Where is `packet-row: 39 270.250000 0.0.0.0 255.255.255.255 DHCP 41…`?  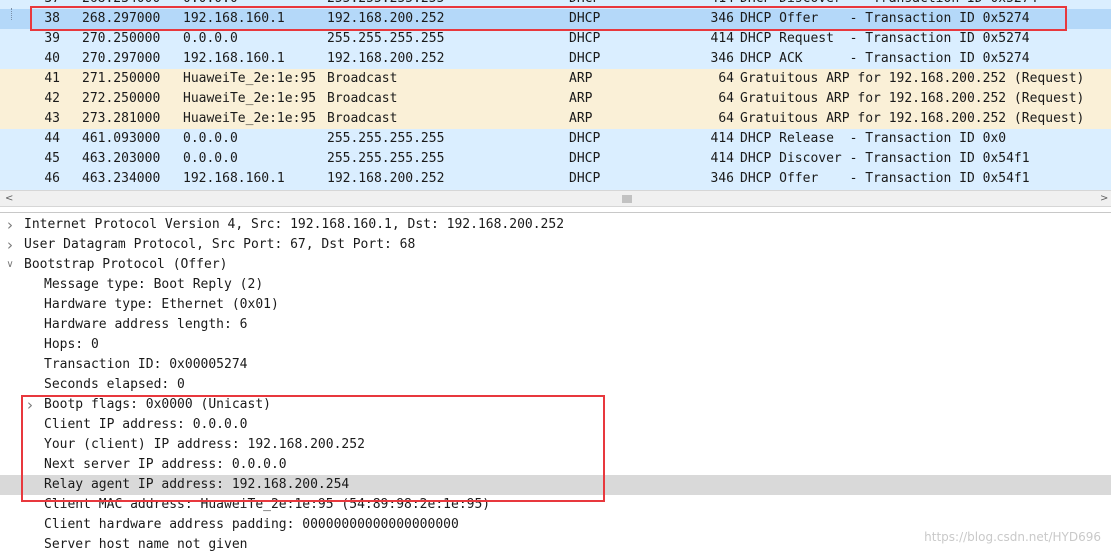
packet-row: 39 270.250000 0.0.0.0 255.255.255.255 DHCP 41… is located at coordinates (555, 39).